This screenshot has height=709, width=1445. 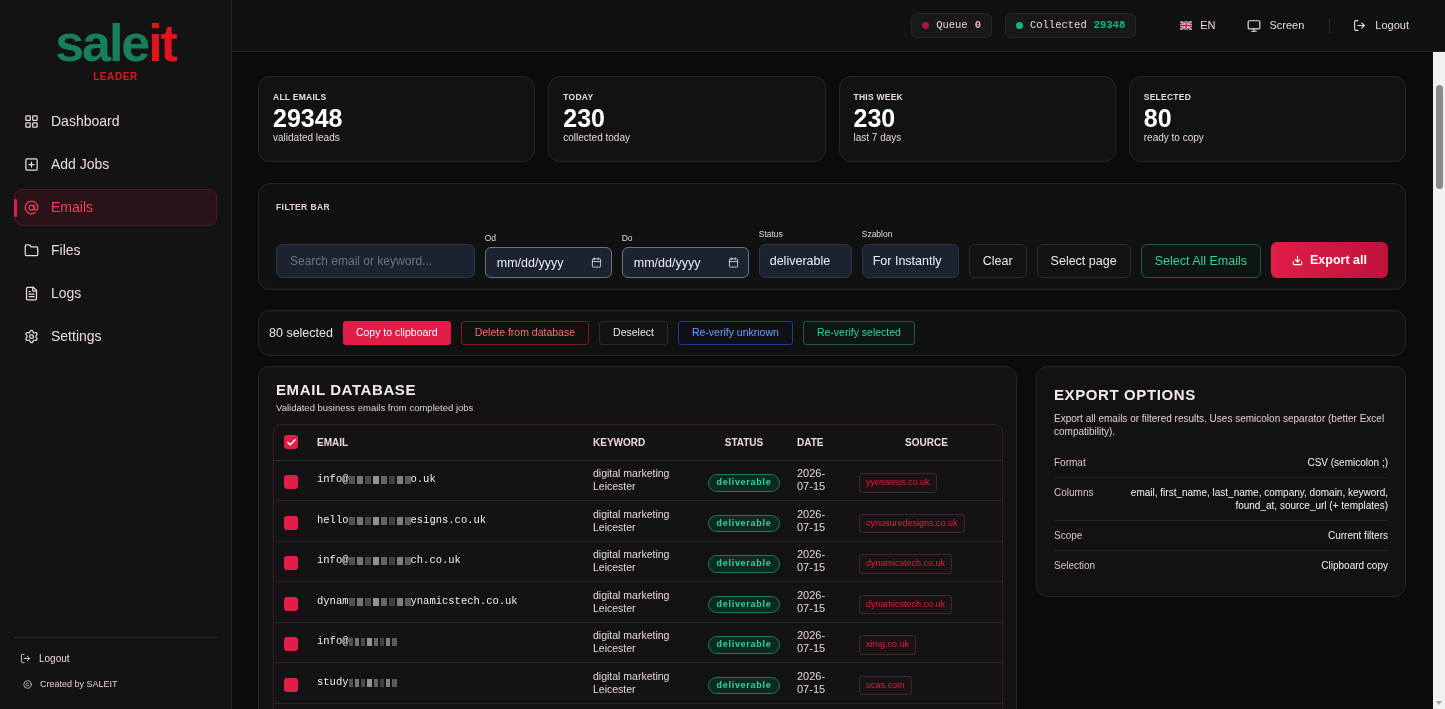 What do you see at coordinates (31, 121) in the screenshot?
I see `grid-icon` at bounding box center [31, 121].